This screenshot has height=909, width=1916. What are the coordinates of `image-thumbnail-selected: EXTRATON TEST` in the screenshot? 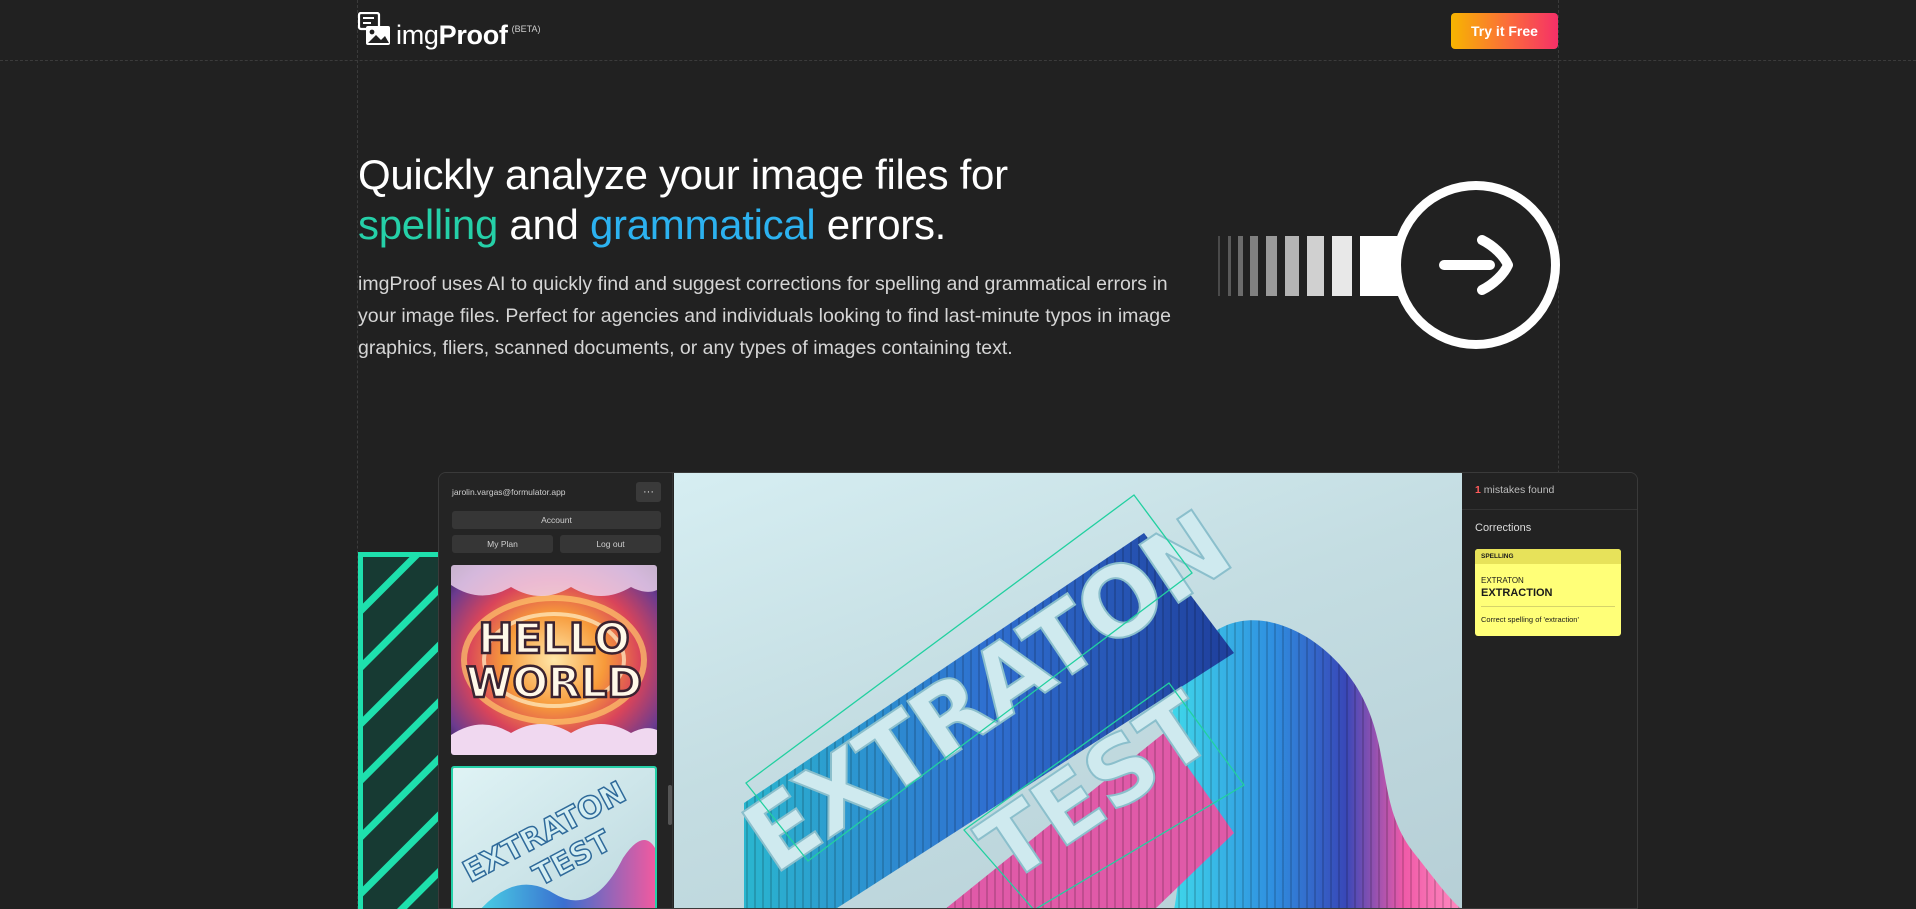 It's located at (554, 837).